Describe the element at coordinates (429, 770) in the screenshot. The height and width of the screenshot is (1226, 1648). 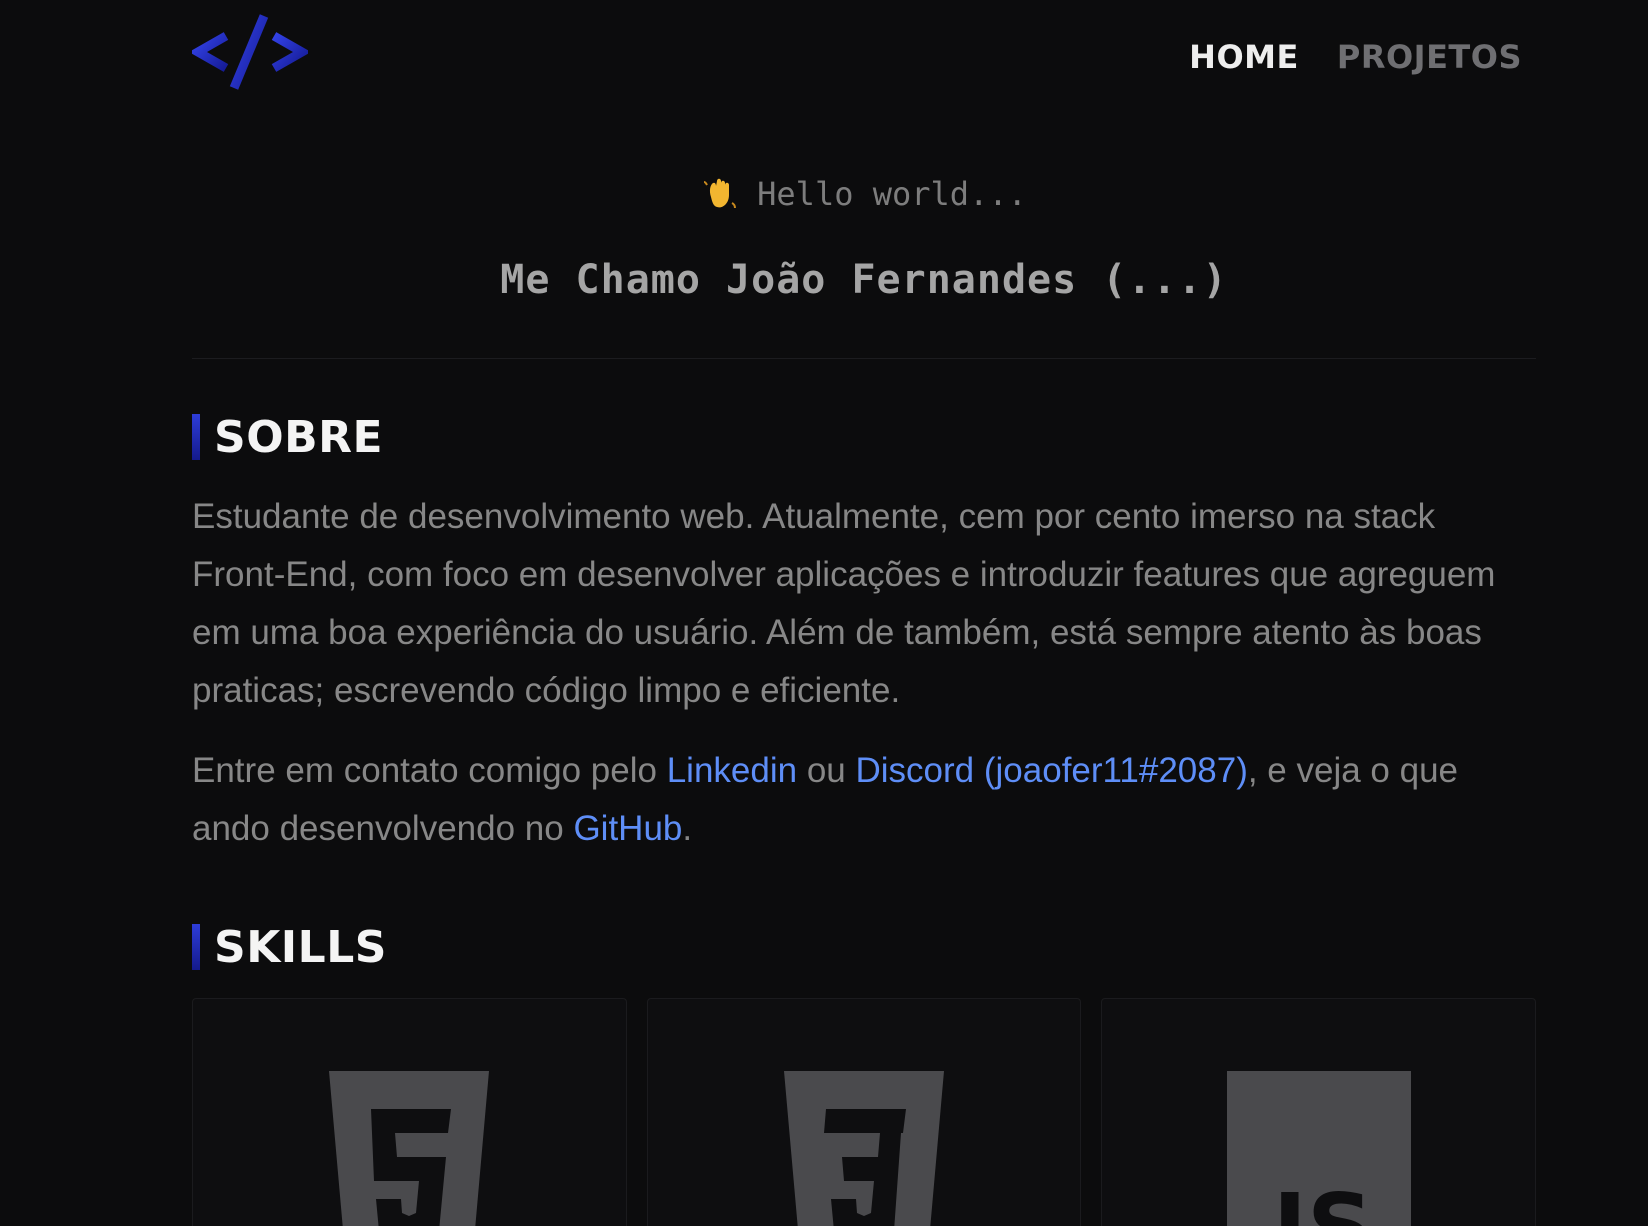
I see `contact-prefix: Entre em contato comigo pelo` at that location.